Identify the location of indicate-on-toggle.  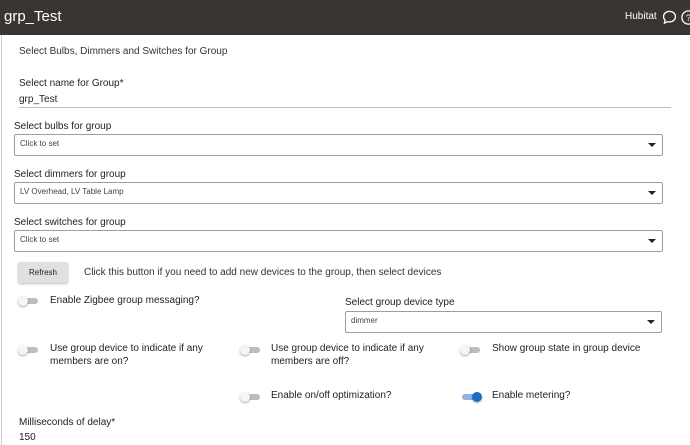
(29, 350).